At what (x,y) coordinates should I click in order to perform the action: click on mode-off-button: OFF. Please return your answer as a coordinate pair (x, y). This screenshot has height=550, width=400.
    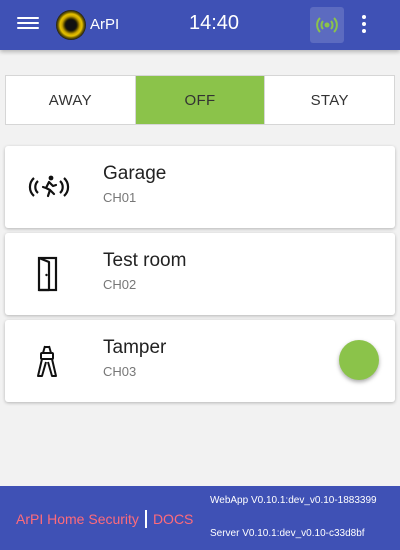
    Looking at the image, I should click on (200, 100).